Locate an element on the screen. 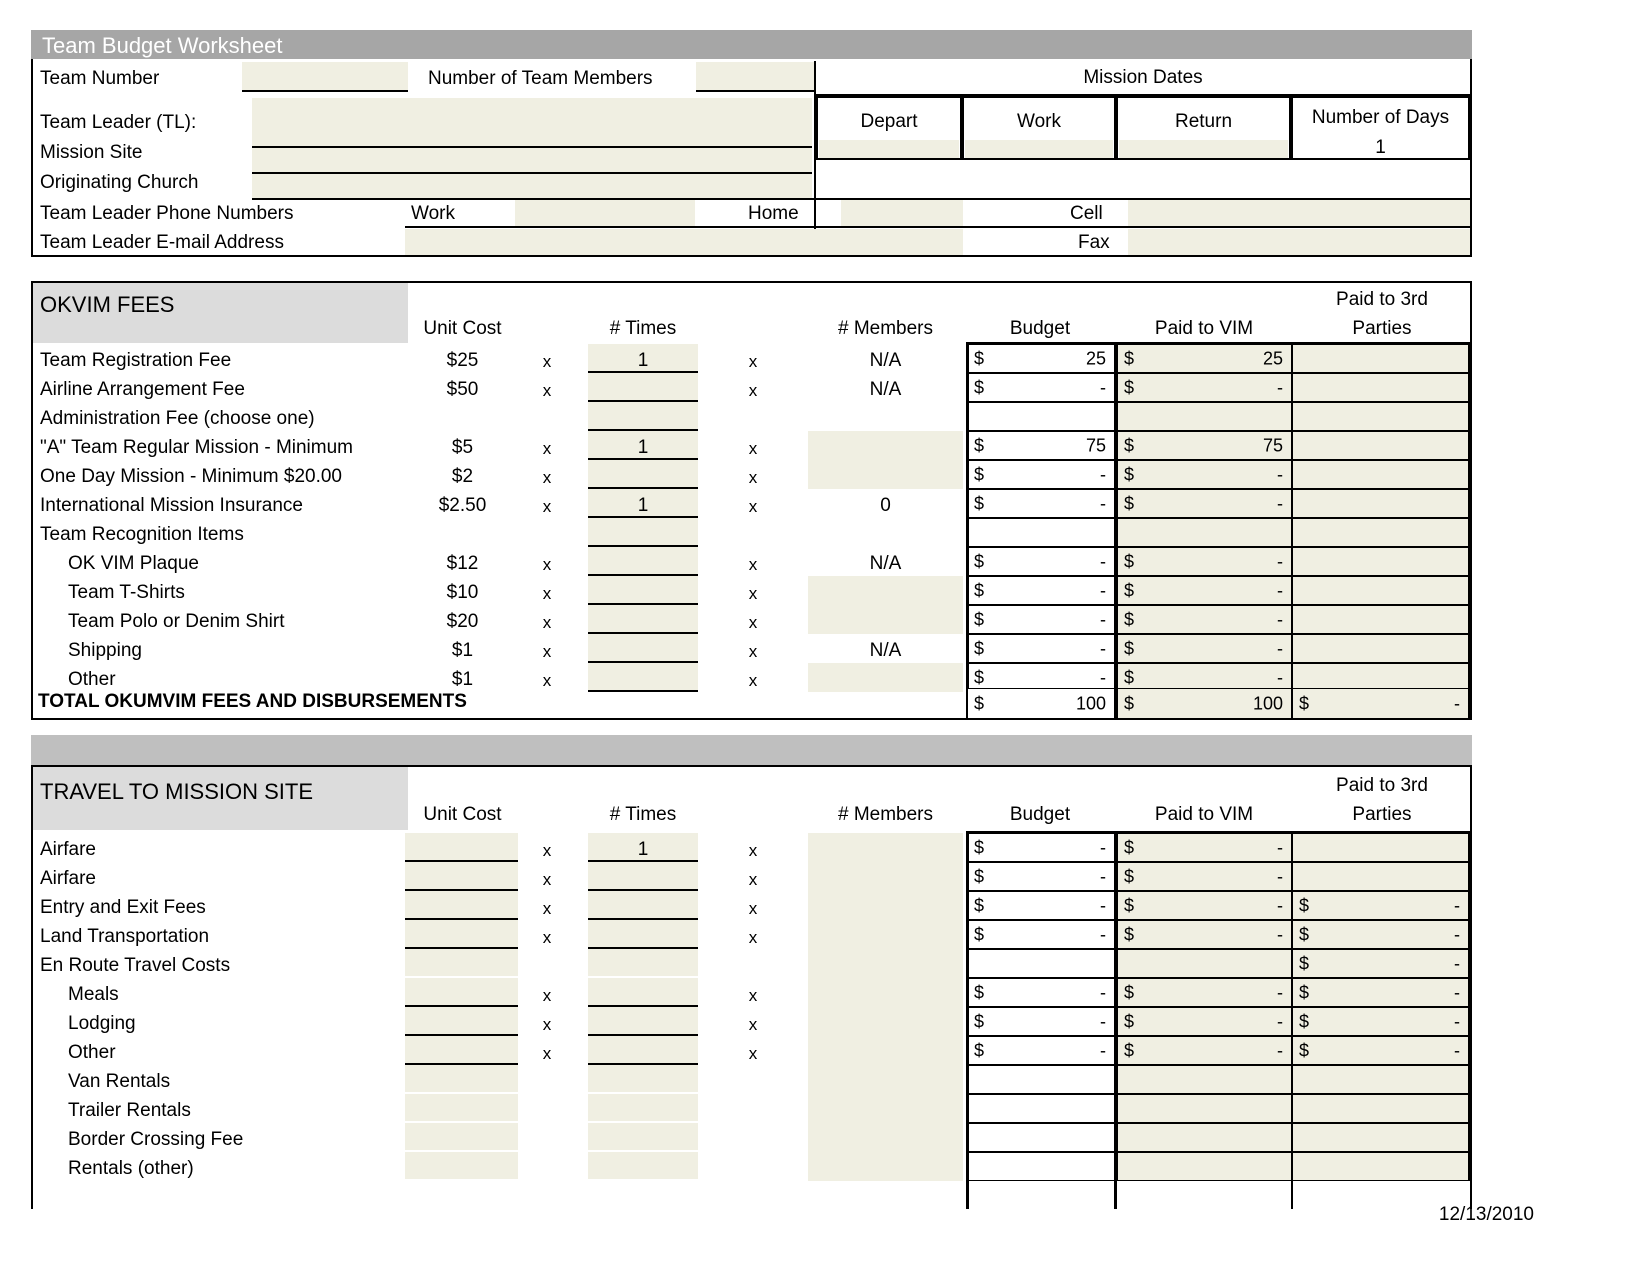 Image resolution: width=1650 pixels, height=1275 pixels. paid-to-vim-cell: $25 is located at coordinates (1204, 358).